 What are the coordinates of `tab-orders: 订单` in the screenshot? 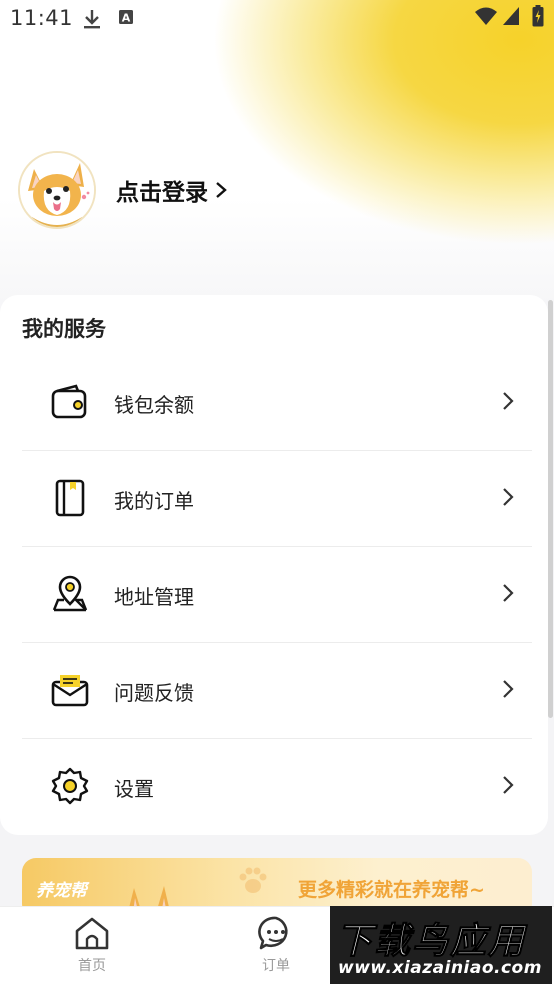 It's located at (276, 945).